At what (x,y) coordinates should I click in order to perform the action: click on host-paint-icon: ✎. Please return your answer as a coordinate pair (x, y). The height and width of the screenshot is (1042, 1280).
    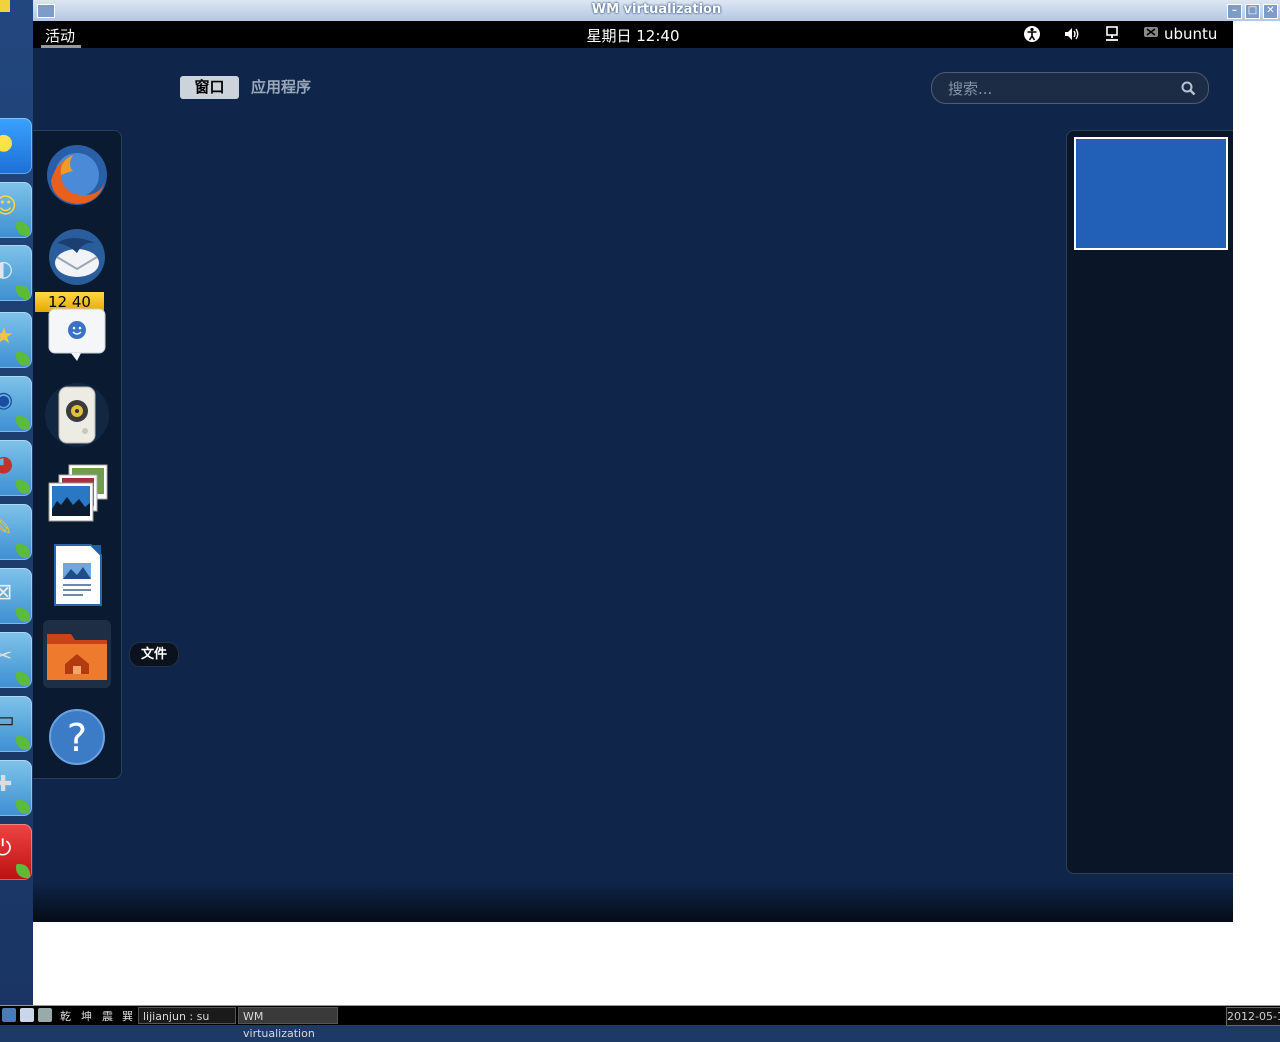
    Looking at the image, I should click on (16, 532).